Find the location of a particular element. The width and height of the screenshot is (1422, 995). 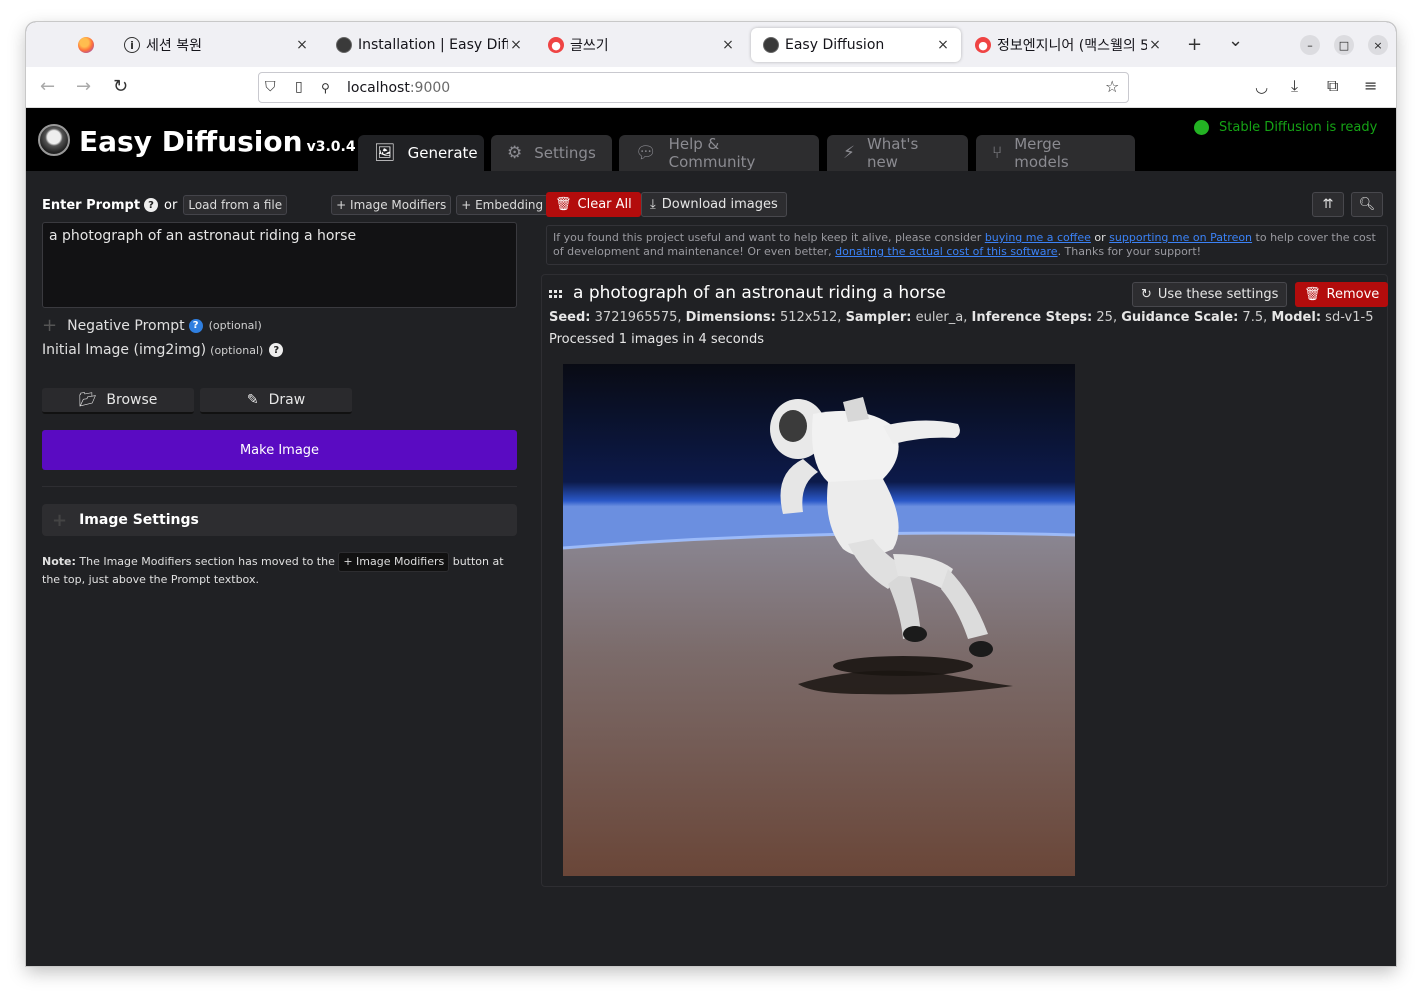

tab-settings: ⚙ Settings is located at coordinates (551, 153).